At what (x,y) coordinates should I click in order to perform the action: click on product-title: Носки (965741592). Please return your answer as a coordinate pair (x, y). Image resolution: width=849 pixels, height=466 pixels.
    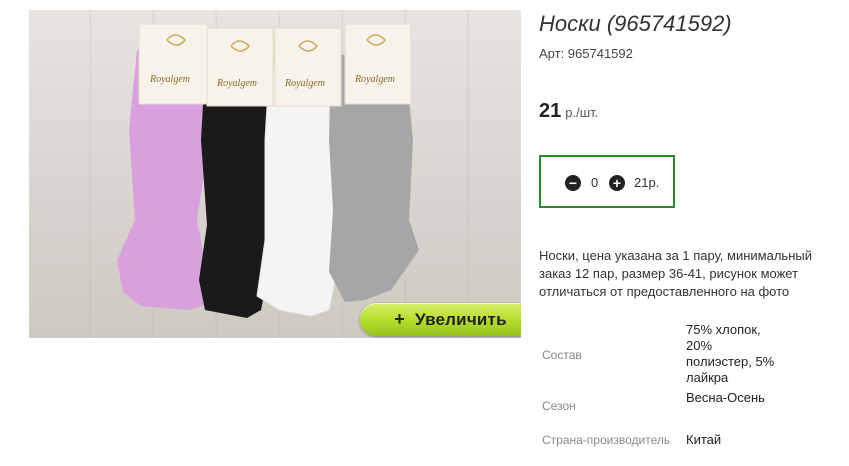
    Looking at the image, I should click on (635, 23).